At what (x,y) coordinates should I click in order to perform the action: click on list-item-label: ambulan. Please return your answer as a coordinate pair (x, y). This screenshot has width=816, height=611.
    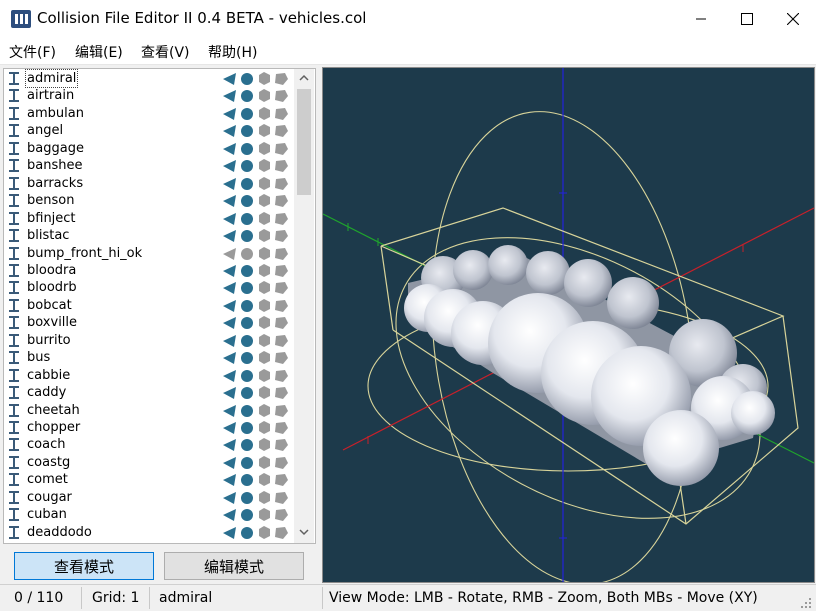
    Looking at the image, I should click on (55, 113).